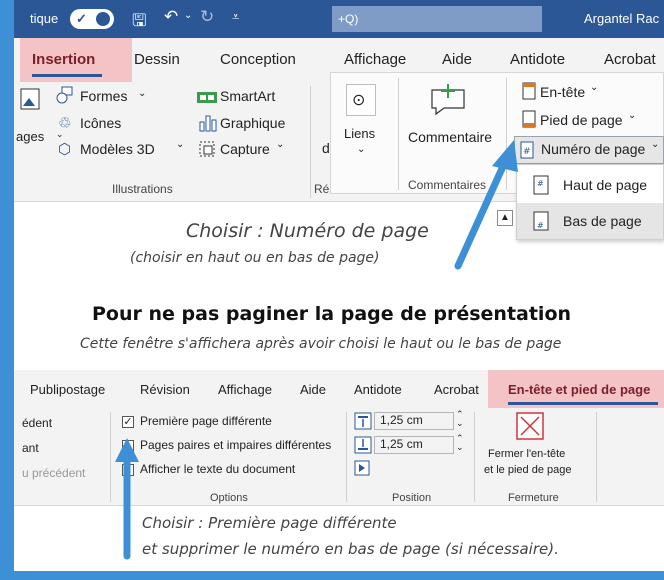 This screenshot has height=580, width=664. What do you see at coordinates (486, 205) in the screenshot?
I see `arrow-up-right-icon` at bounding box center [486, 205].